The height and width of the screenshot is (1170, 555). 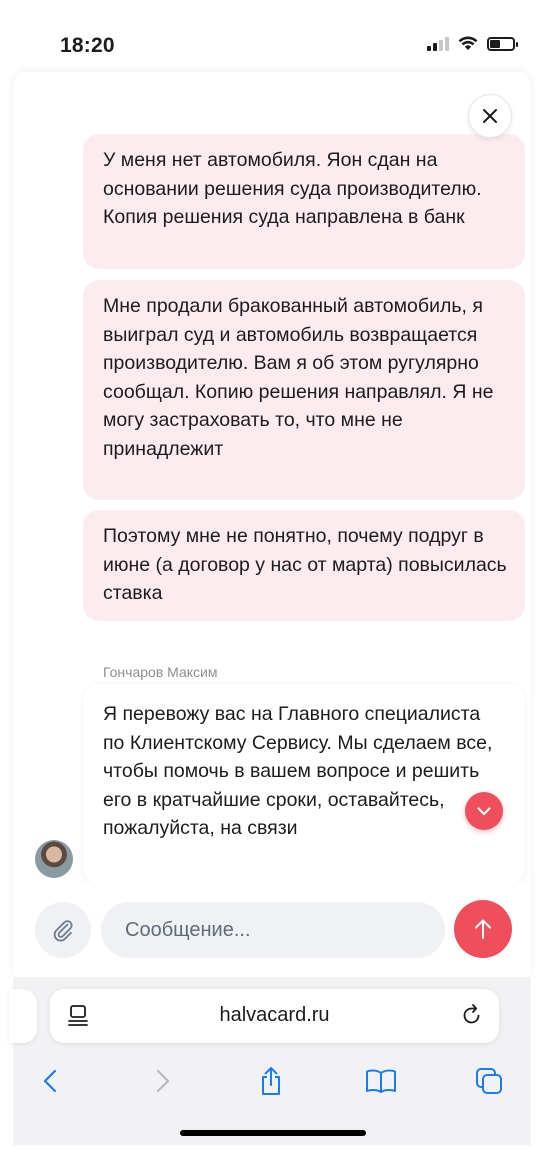 I want to click on arrow-up-icon, so click(x=483, y=929).